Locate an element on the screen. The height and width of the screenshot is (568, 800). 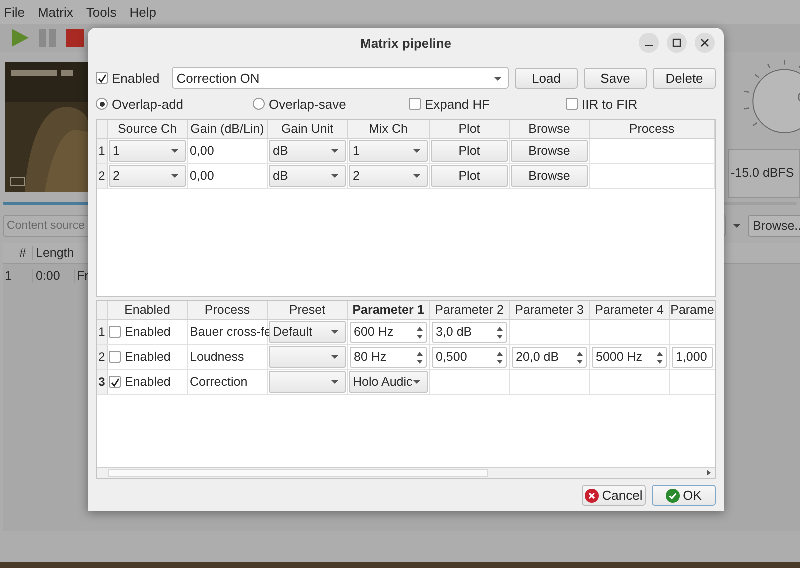
column-header: Enabled is located at coordinates (148, 310).